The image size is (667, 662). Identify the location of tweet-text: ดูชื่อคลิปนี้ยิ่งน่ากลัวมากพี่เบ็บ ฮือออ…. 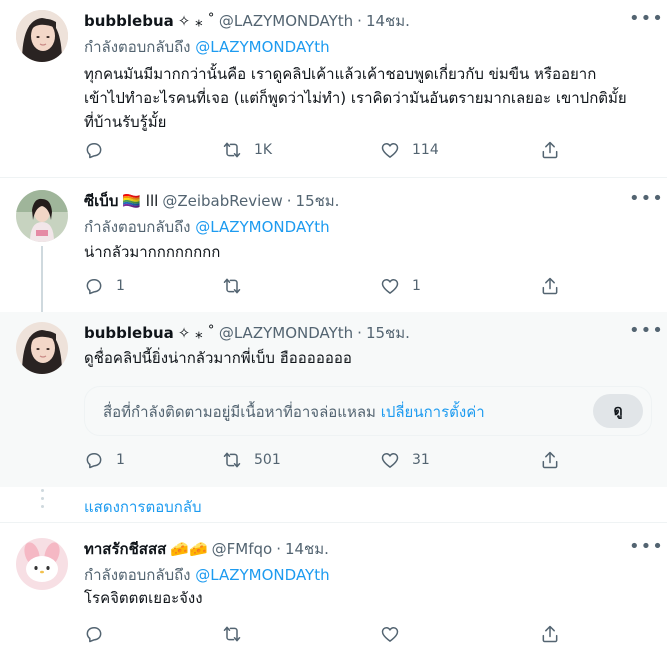
(367, 358).